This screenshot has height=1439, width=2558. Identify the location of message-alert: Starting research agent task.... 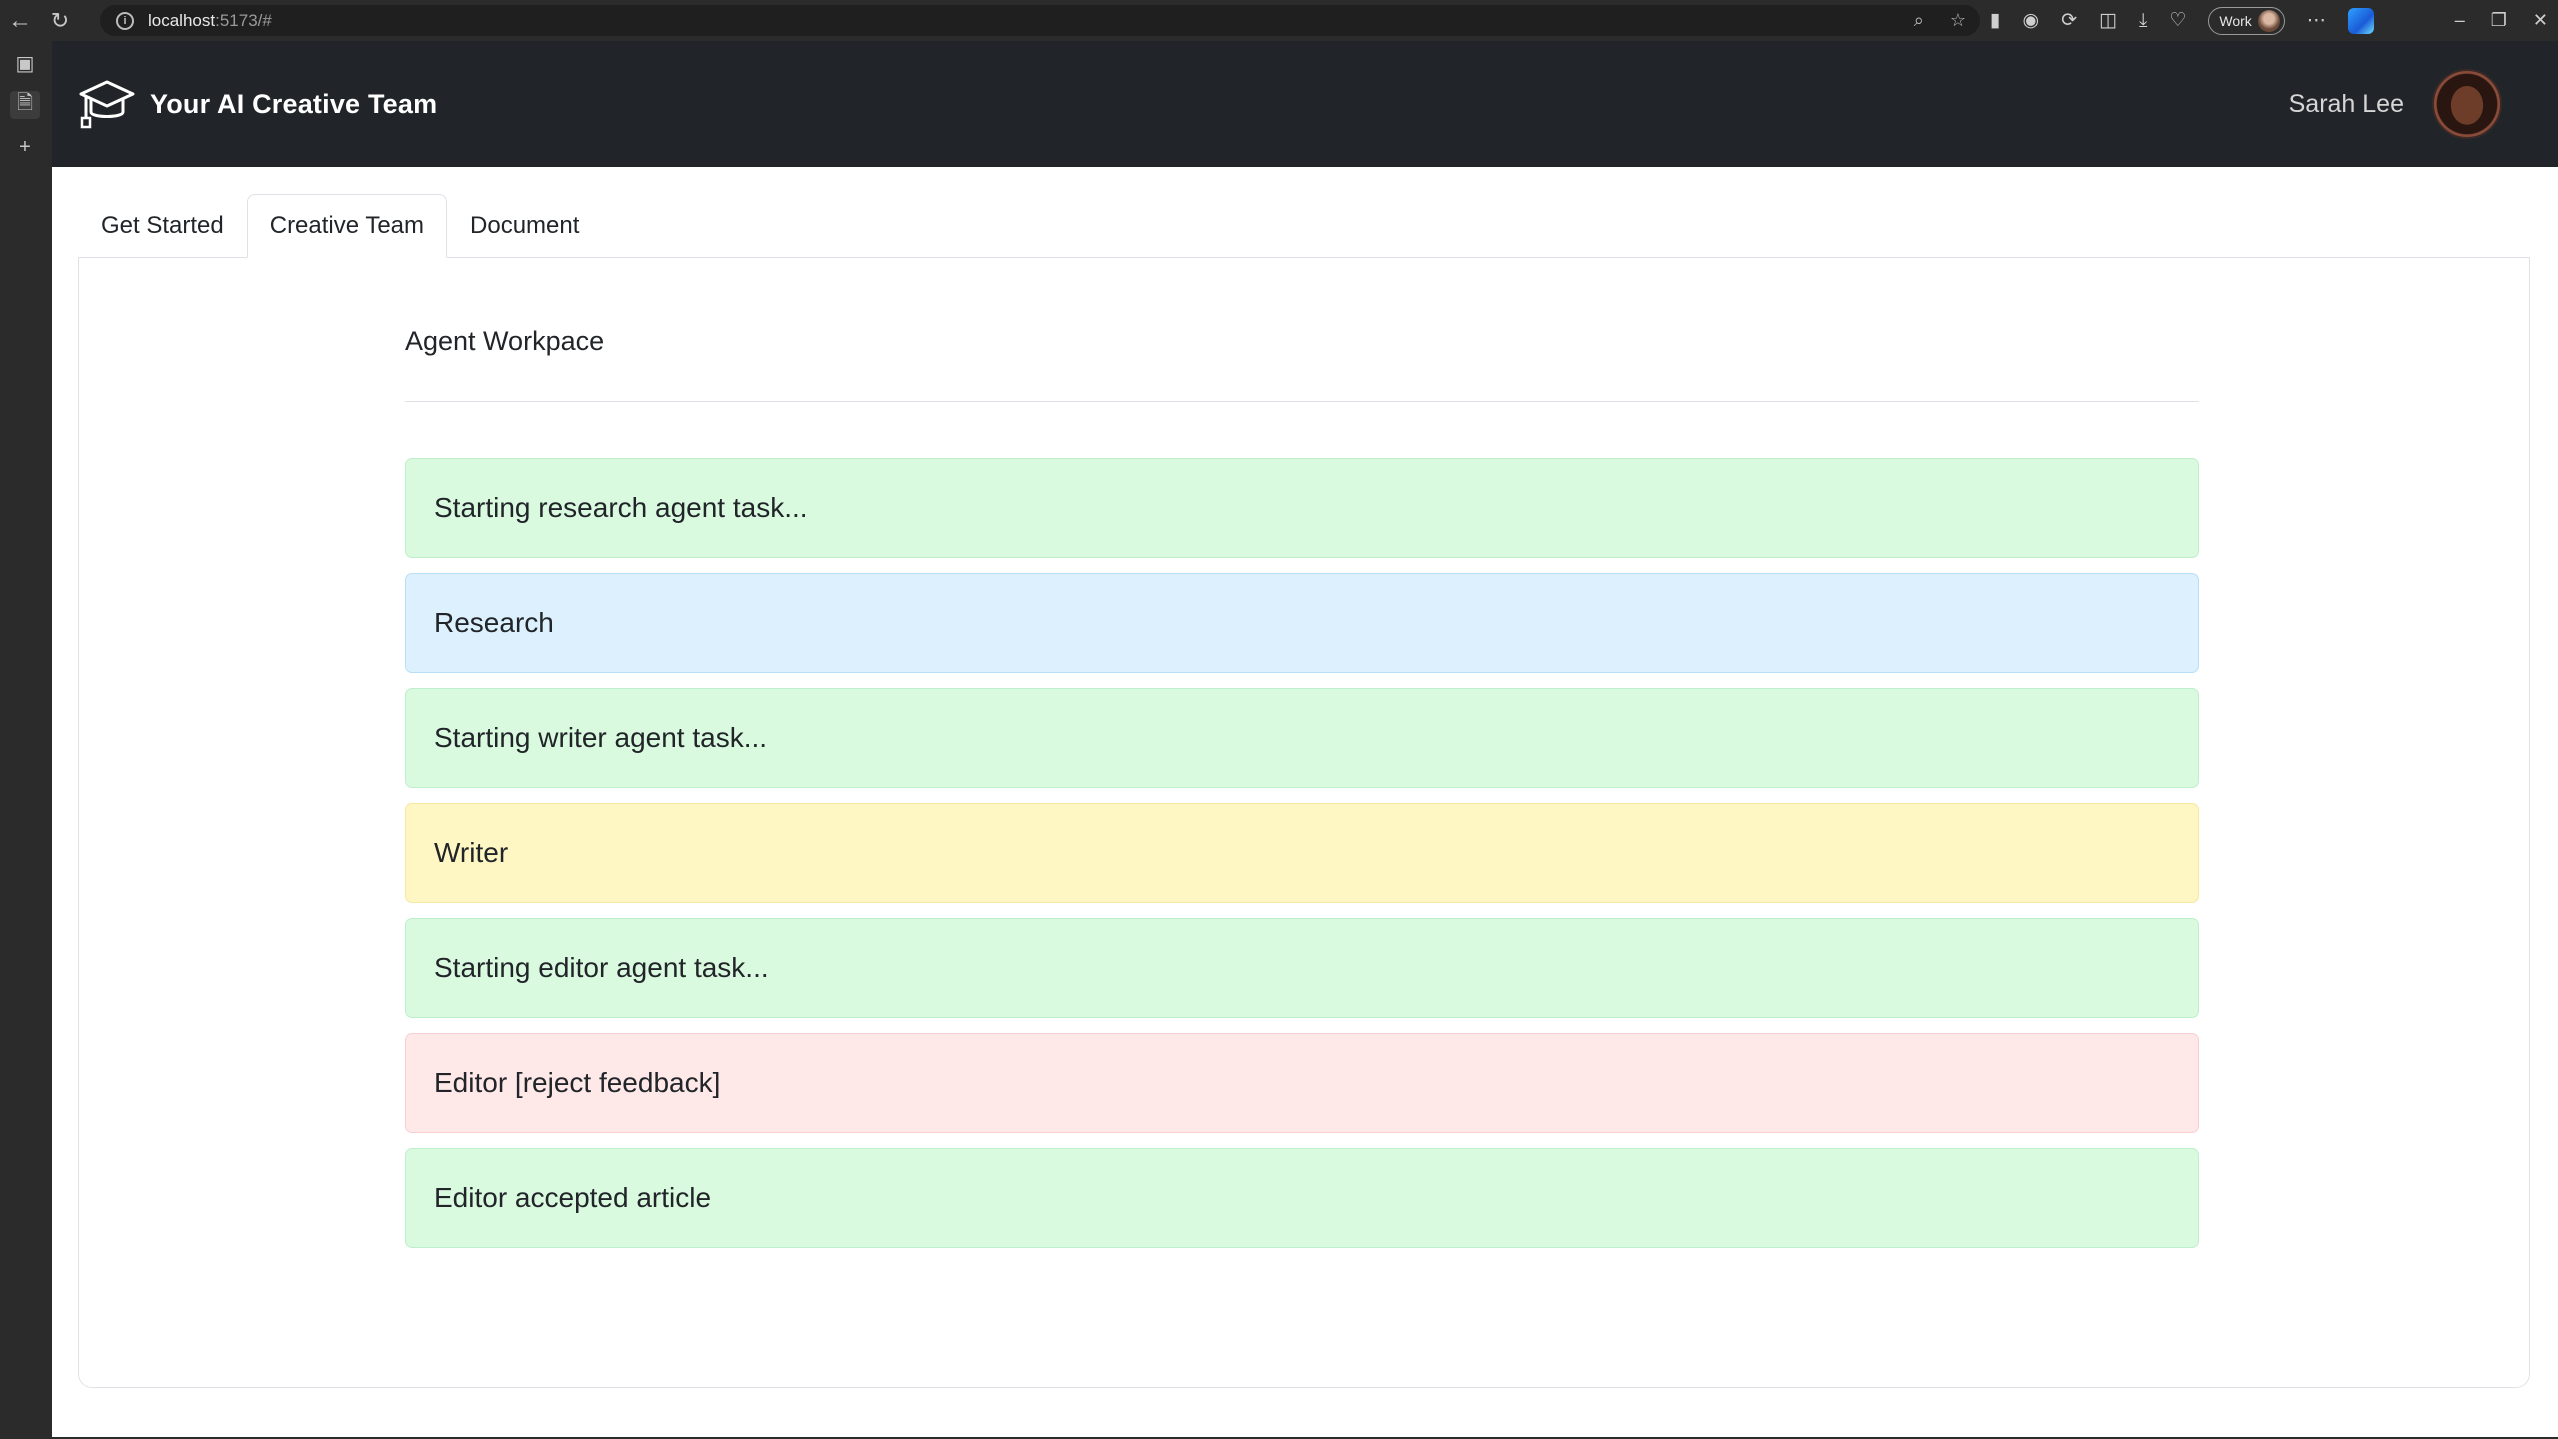
(1302, 508).